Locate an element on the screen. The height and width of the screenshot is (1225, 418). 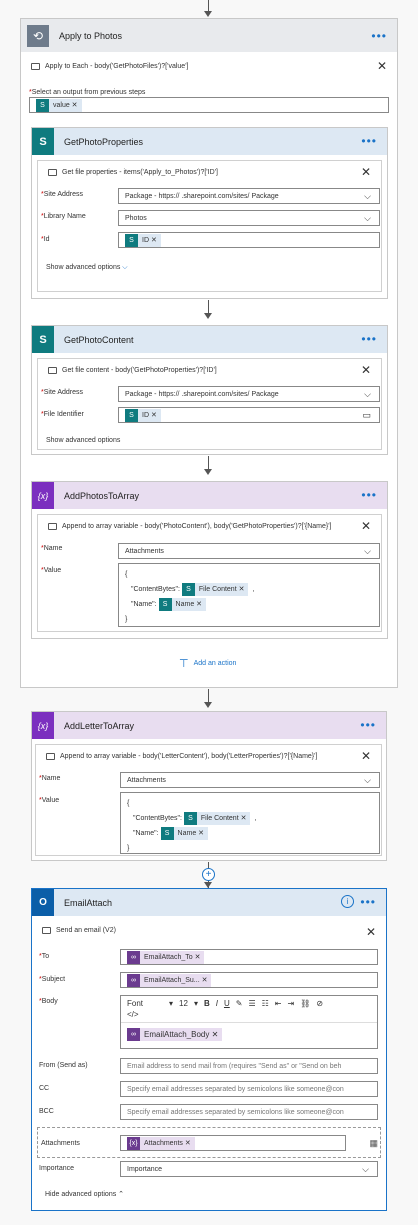
id-field: S ID ✕ is located at coordinates (249, 240).